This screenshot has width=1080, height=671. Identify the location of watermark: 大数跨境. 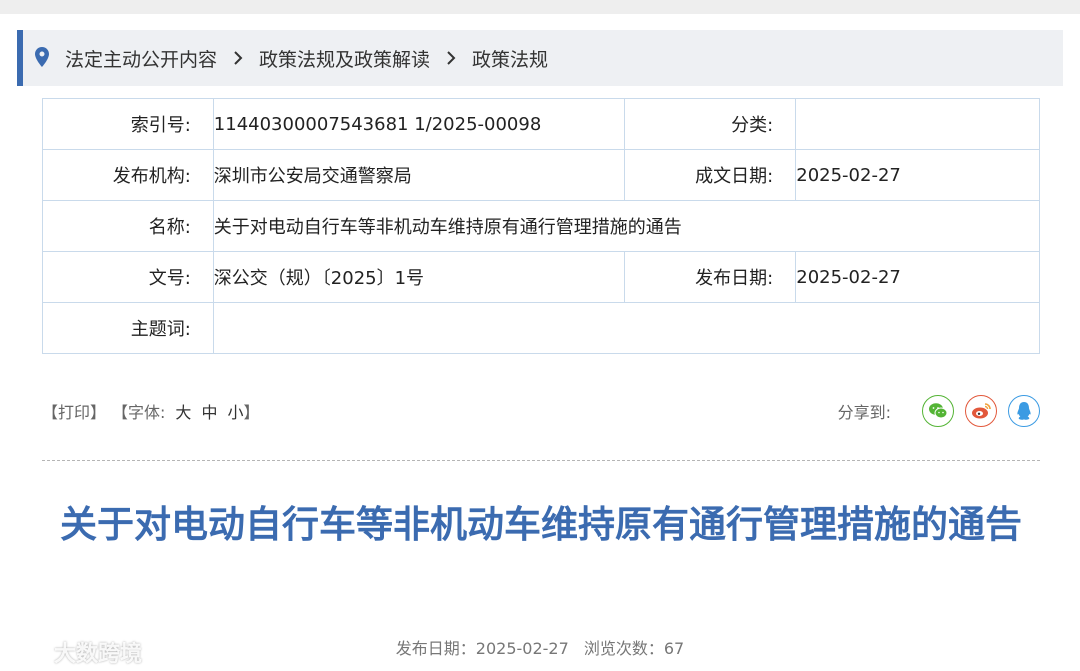
(73, 652).